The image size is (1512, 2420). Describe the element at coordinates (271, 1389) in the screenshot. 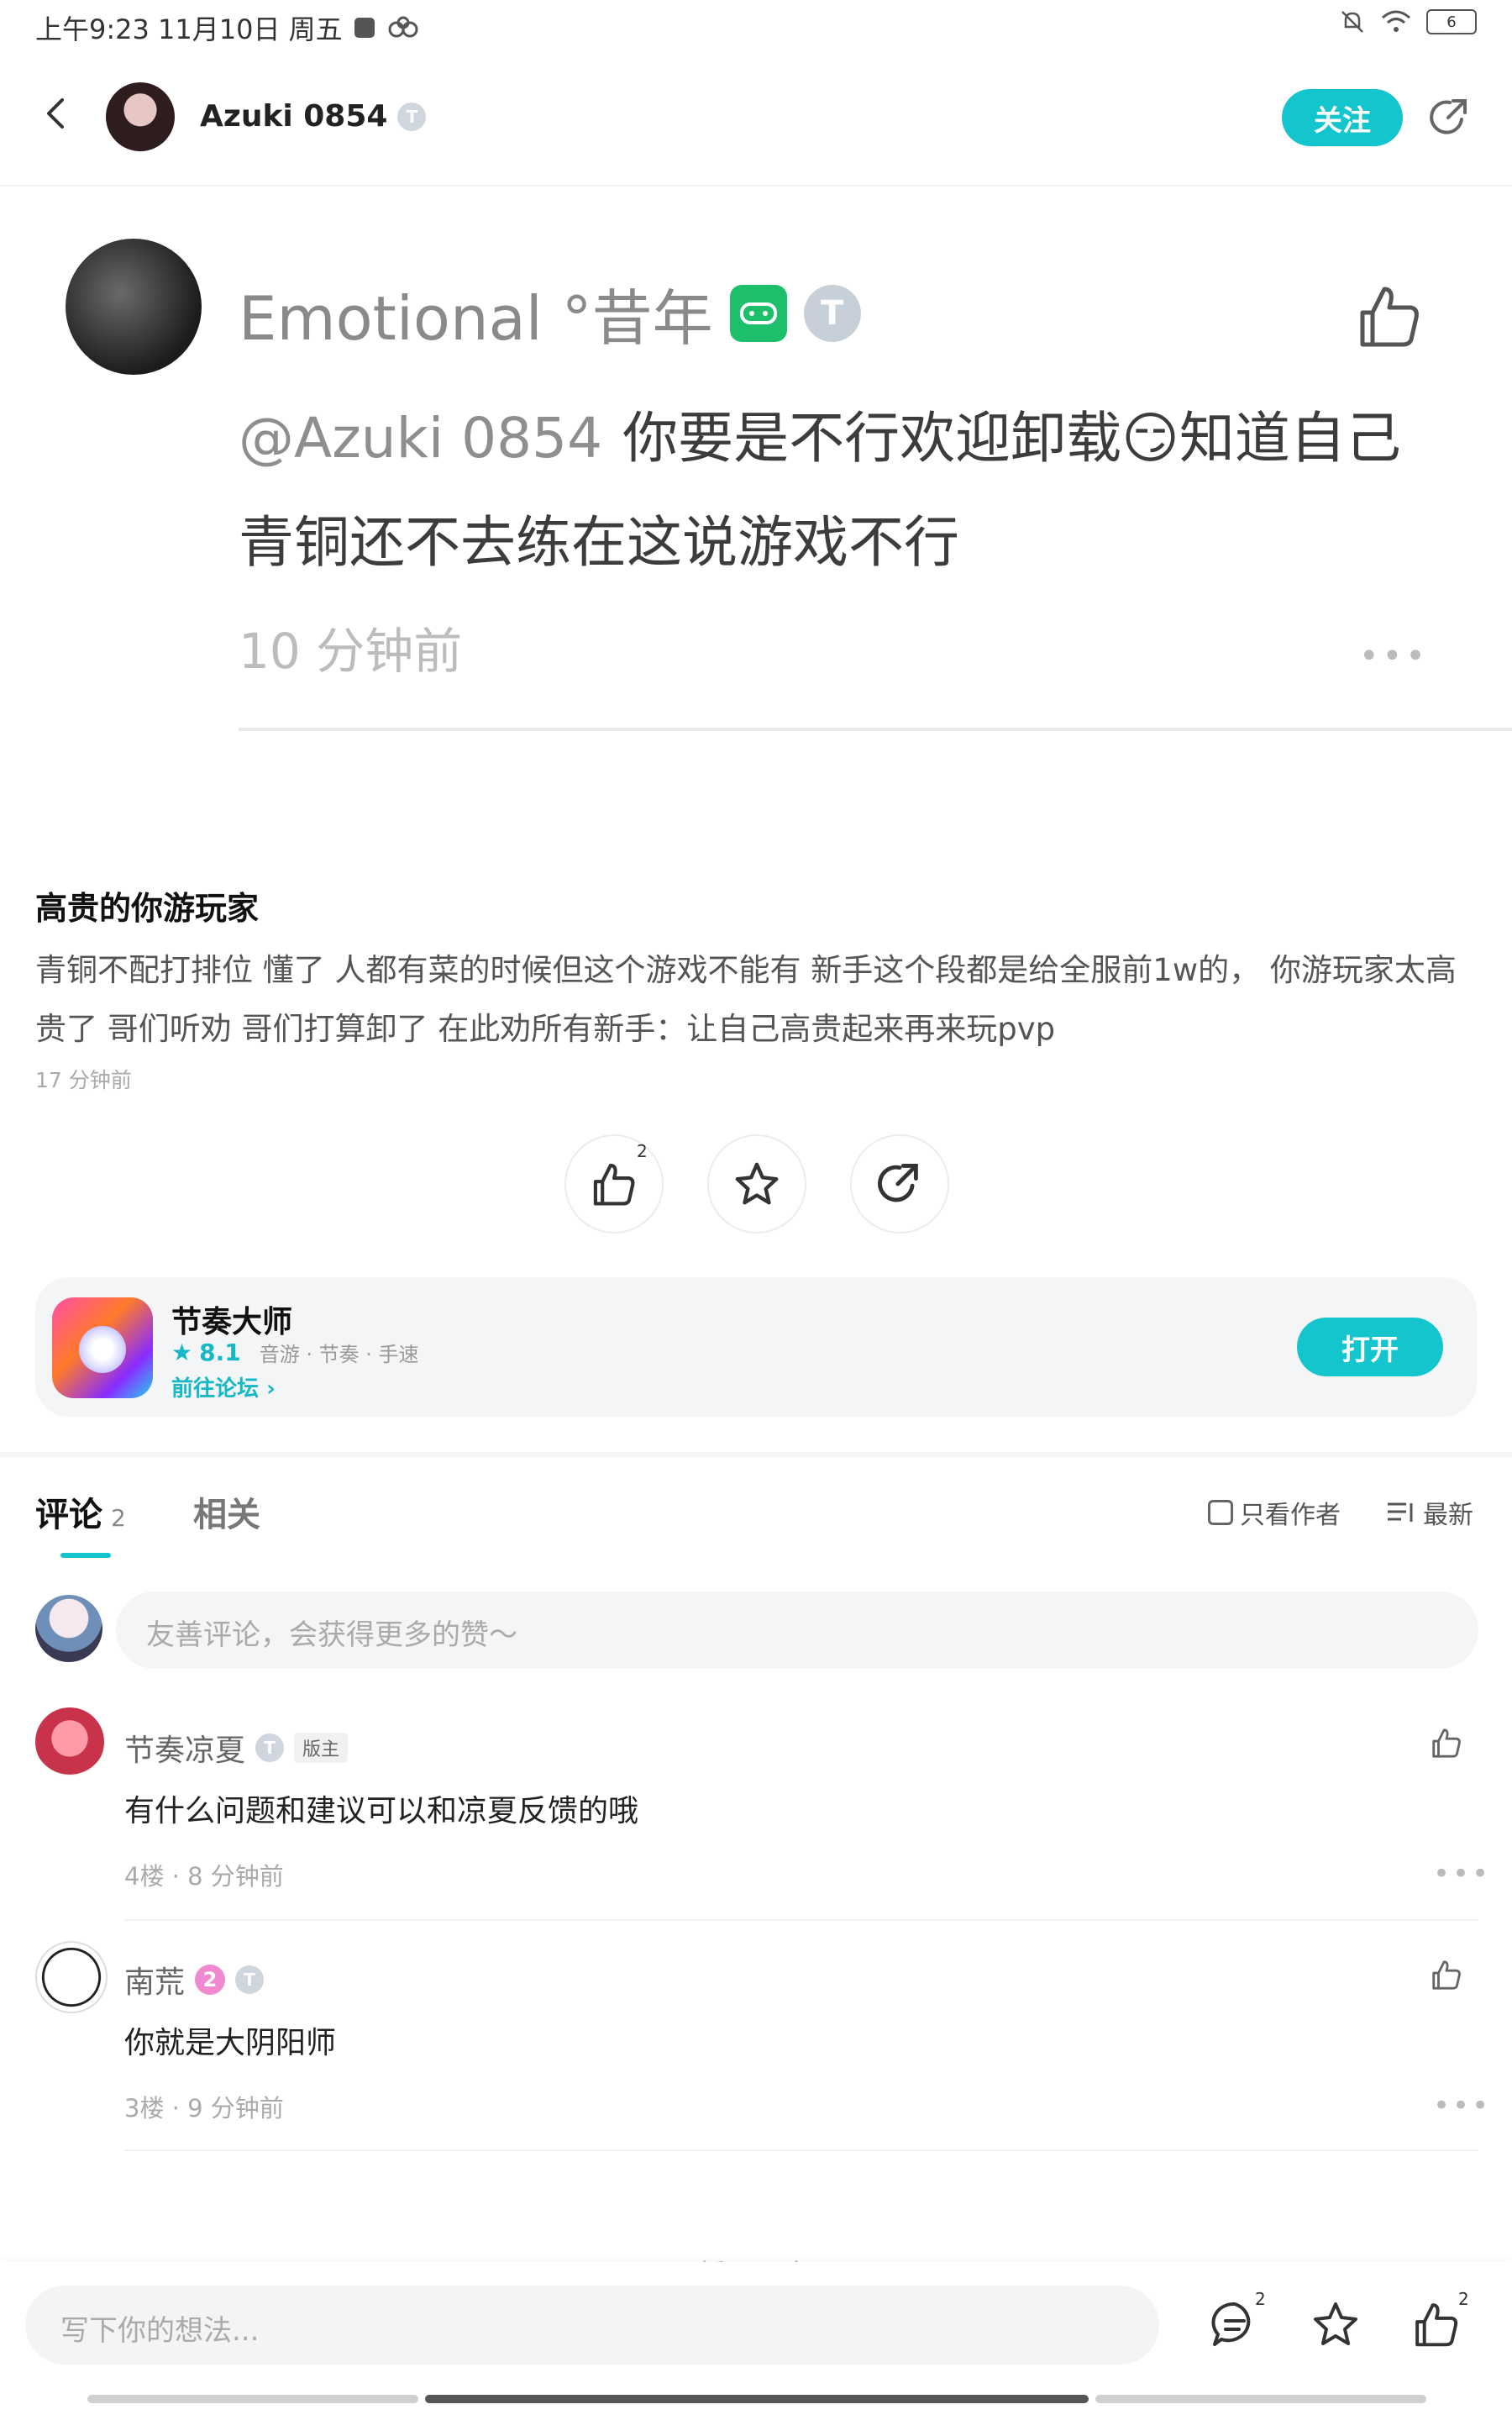

I see `chevron-right-icon: ›` at that location.